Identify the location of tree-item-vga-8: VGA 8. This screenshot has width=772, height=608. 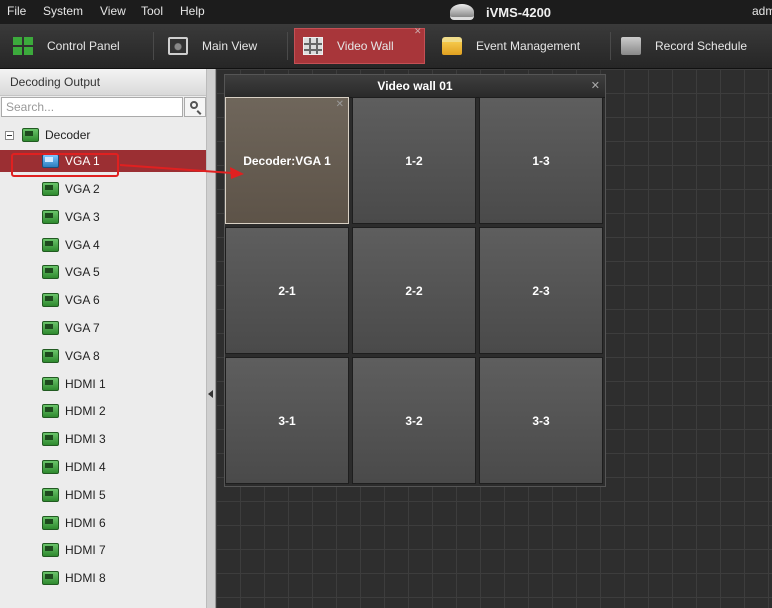
(103, 356).